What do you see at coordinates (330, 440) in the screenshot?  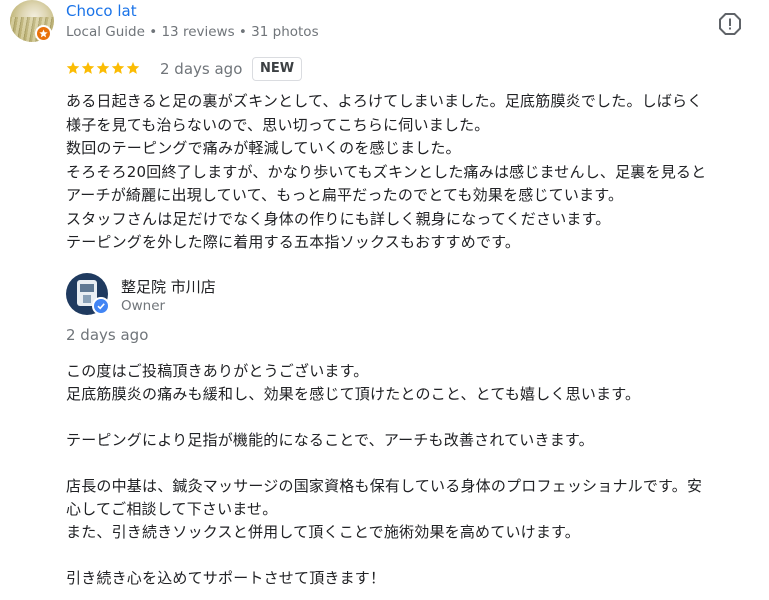 I see `reply-text-line: テーピングにより足指が機能的になることで、アーチも改善されていきます。` at bounding box center [330, 440].